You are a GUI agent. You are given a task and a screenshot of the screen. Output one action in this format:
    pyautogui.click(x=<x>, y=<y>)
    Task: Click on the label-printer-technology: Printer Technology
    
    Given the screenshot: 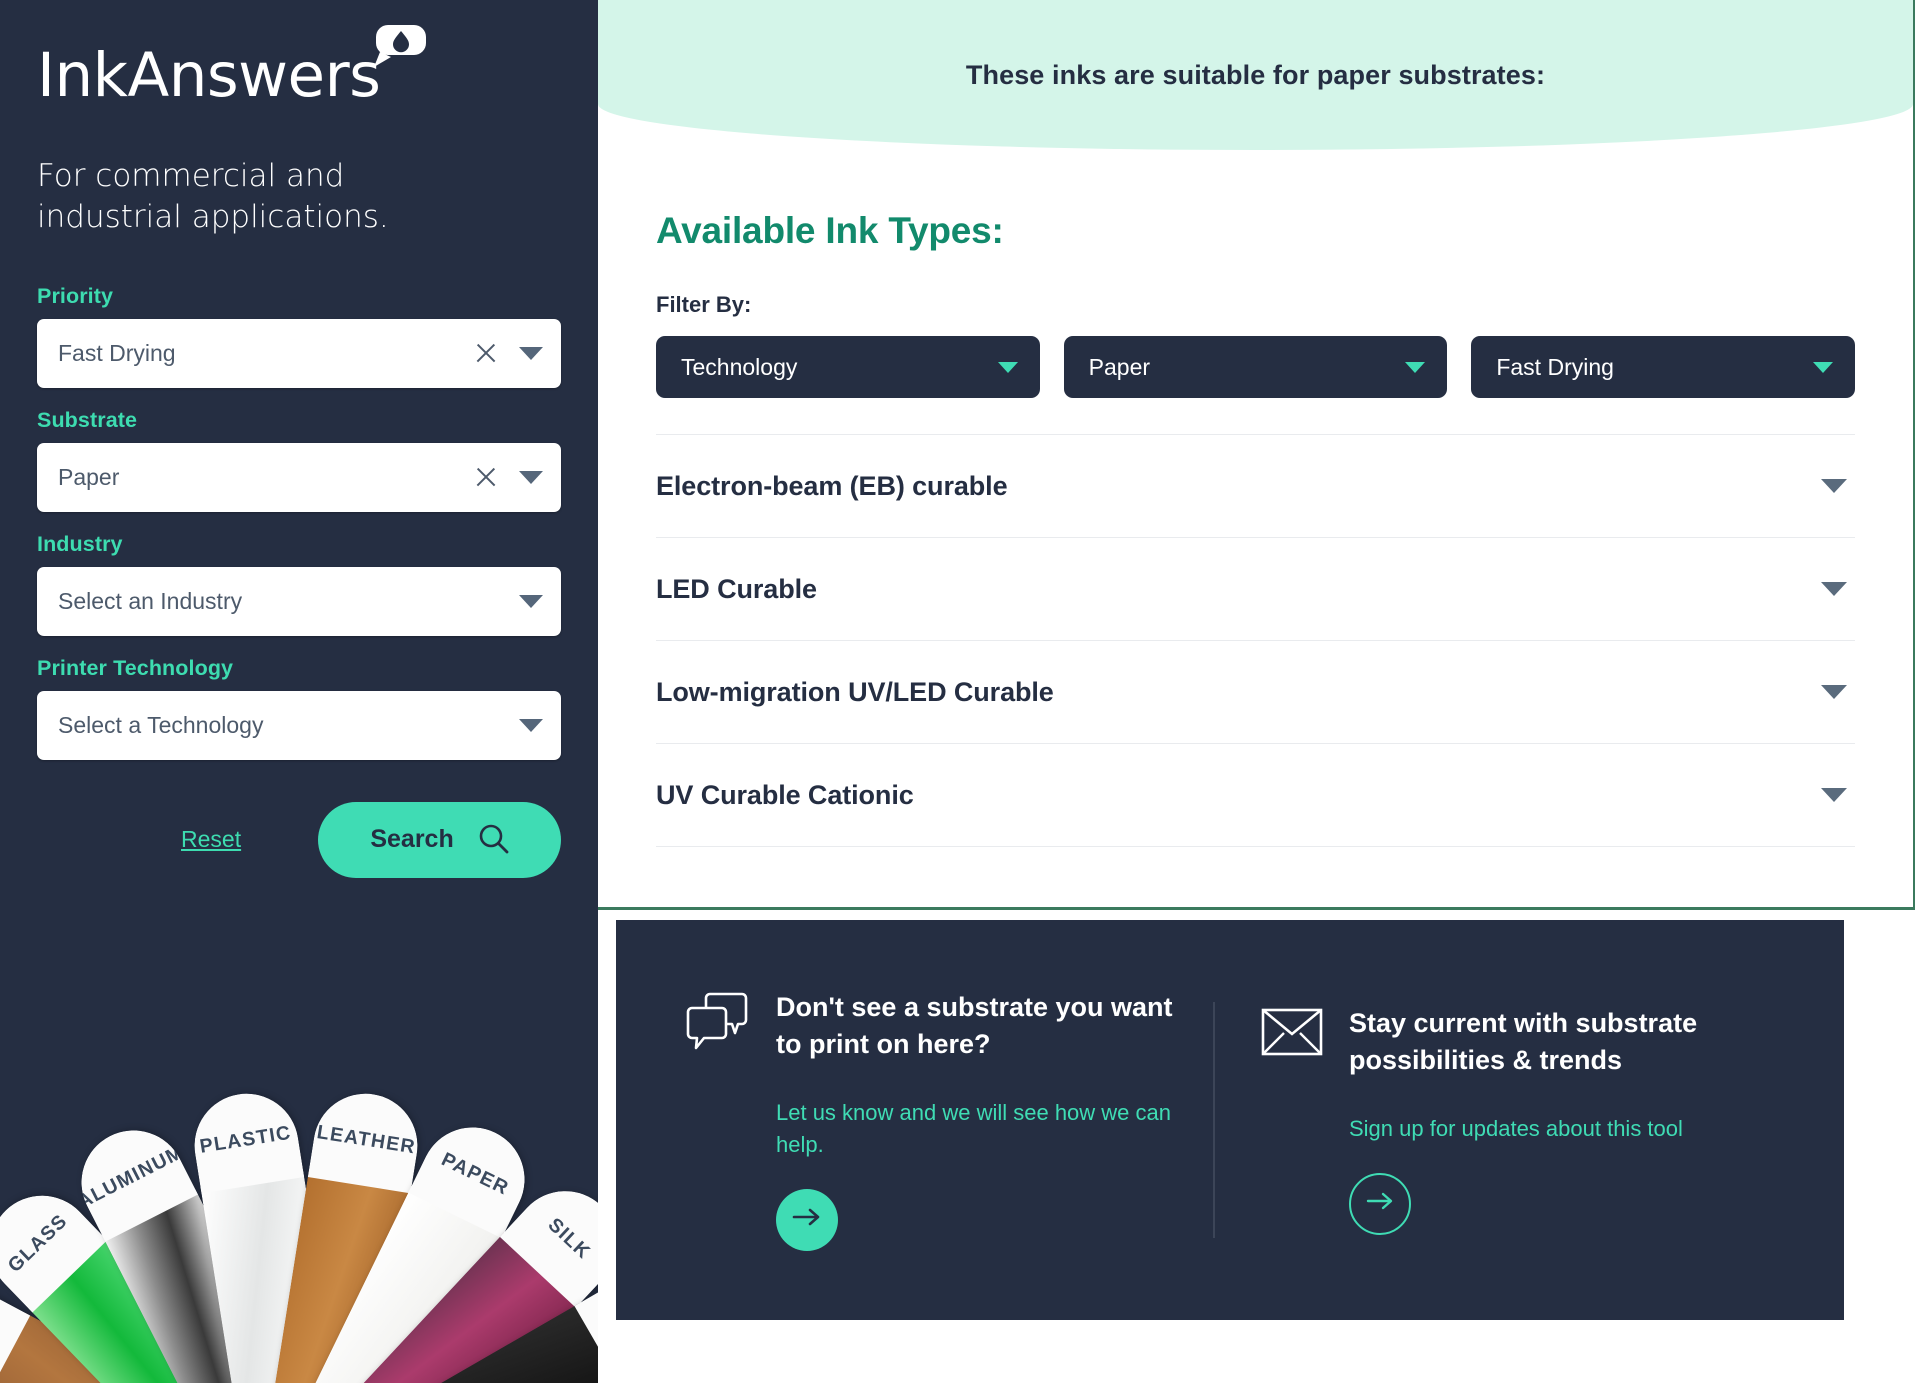 What is the action you would take?
    pyautogui.click(x=135, y=667)
    